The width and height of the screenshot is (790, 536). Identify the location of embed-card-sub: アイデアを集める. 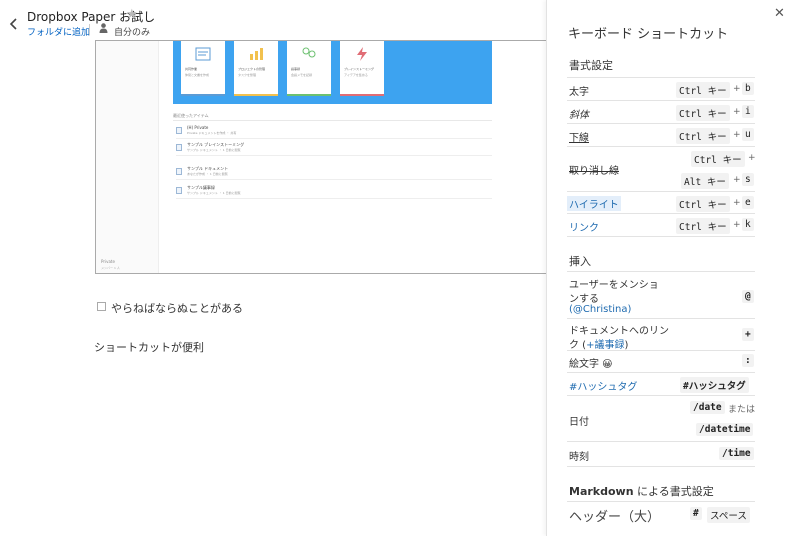
(356, 75).